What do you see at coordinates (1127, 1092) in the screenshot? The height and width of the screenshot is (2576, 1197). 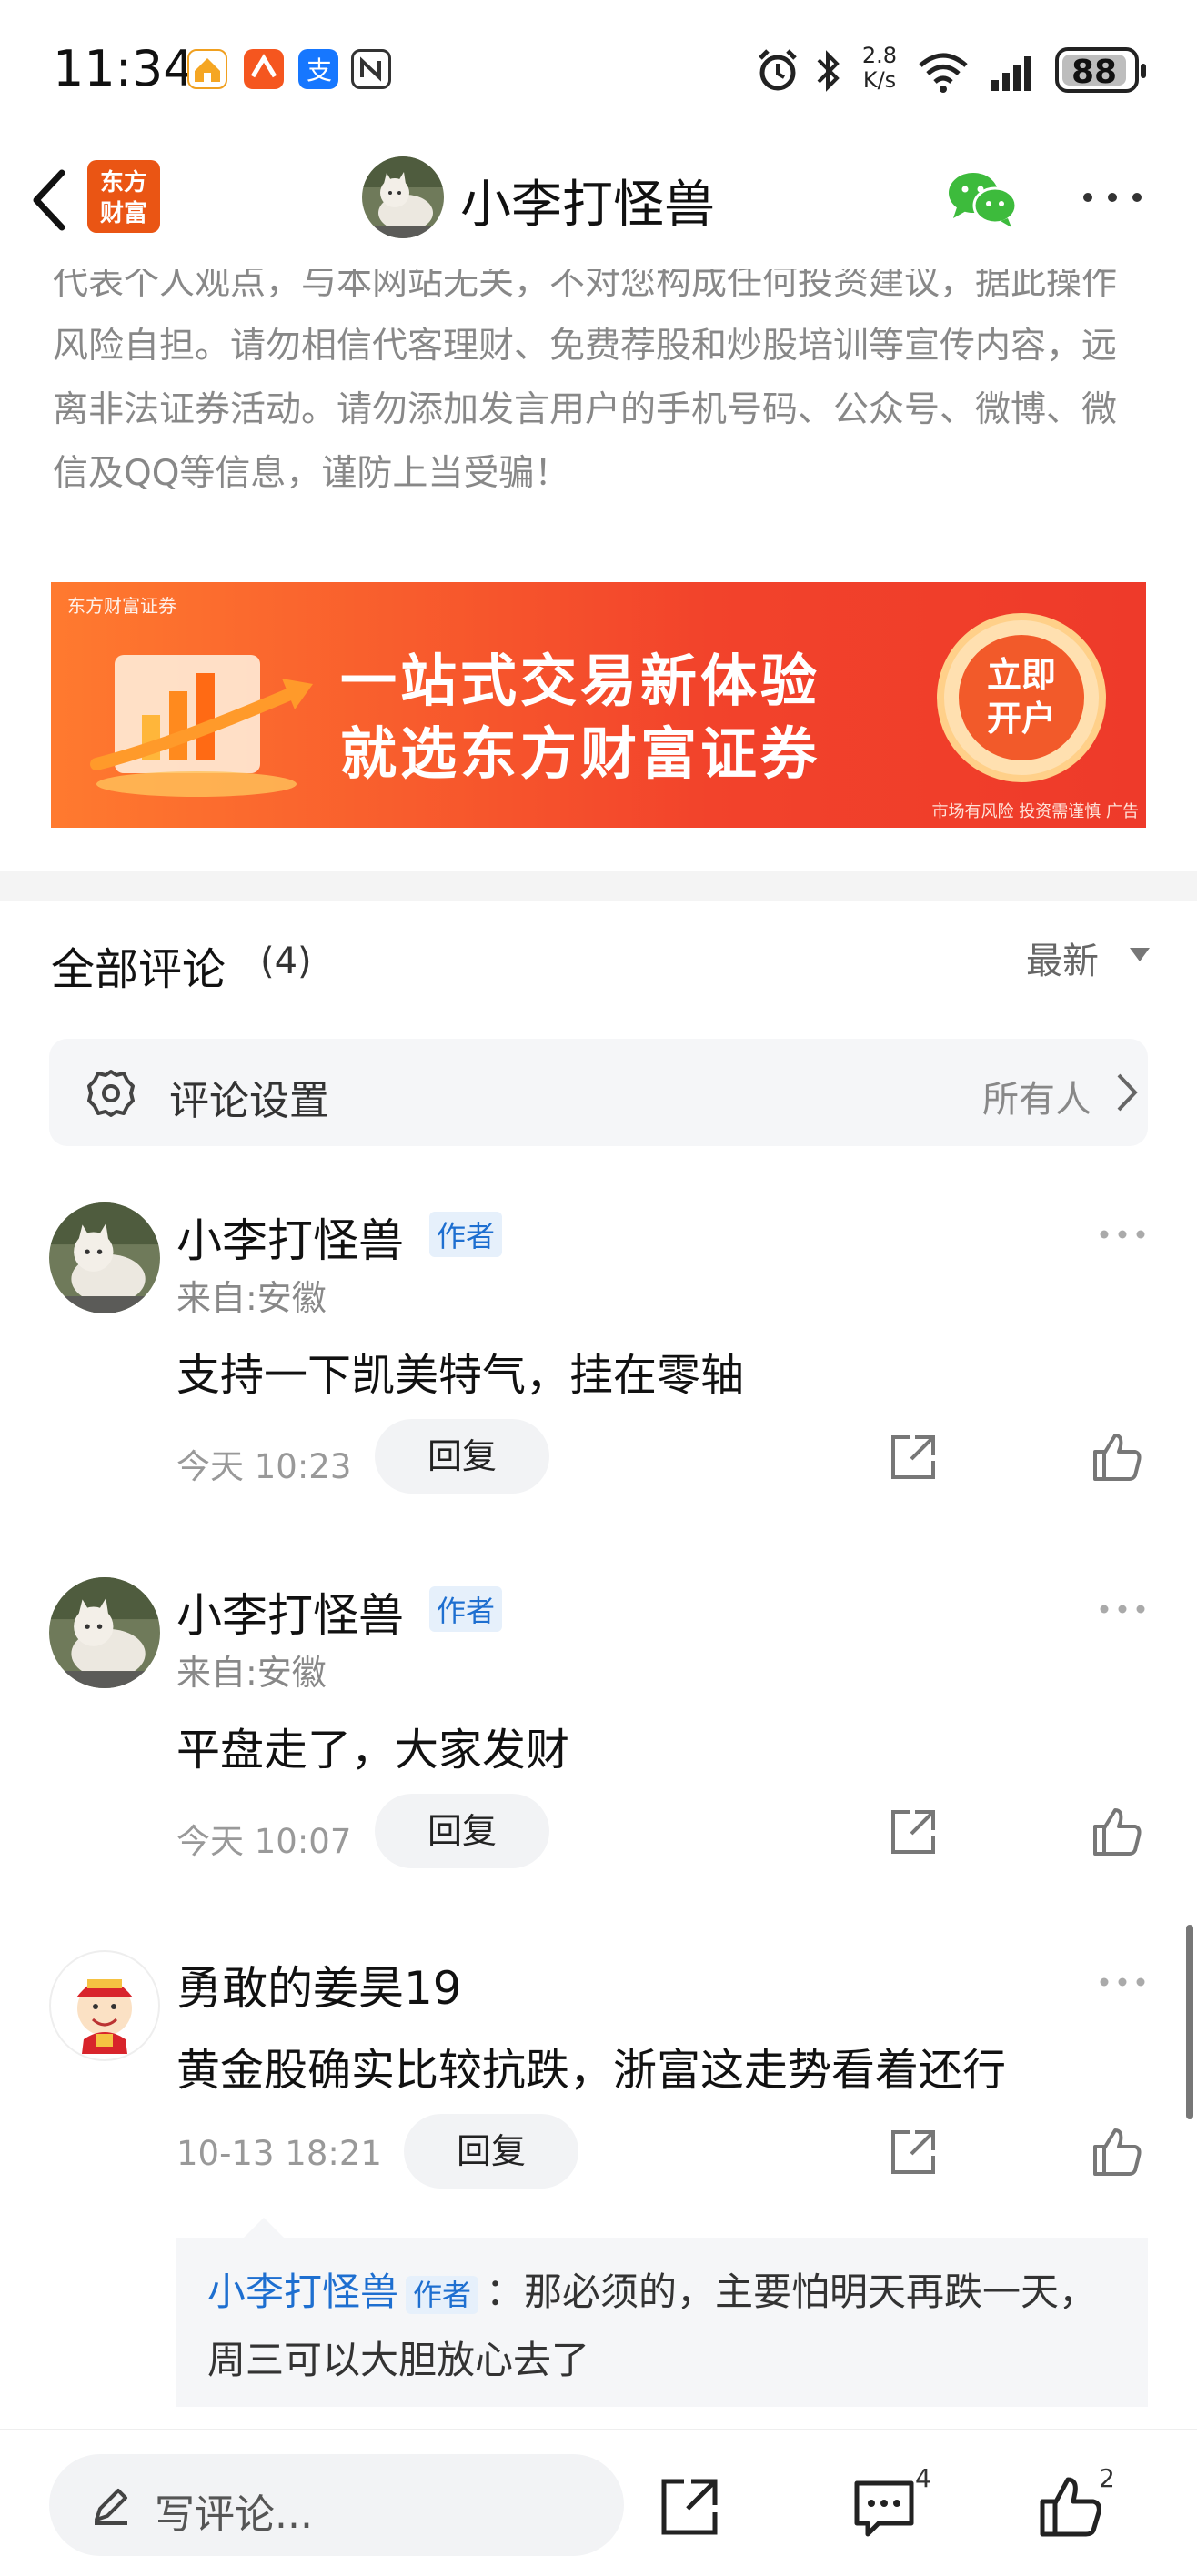 I see `chevron-right-icon` at bounding box center [1127, 1092].